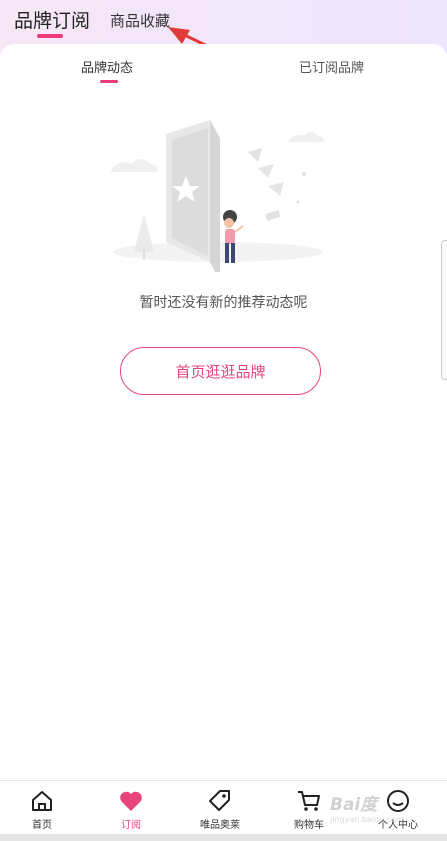 The width and height of the screenshot is (447, 841). I want to click on cart-icon, so click(309, 801).